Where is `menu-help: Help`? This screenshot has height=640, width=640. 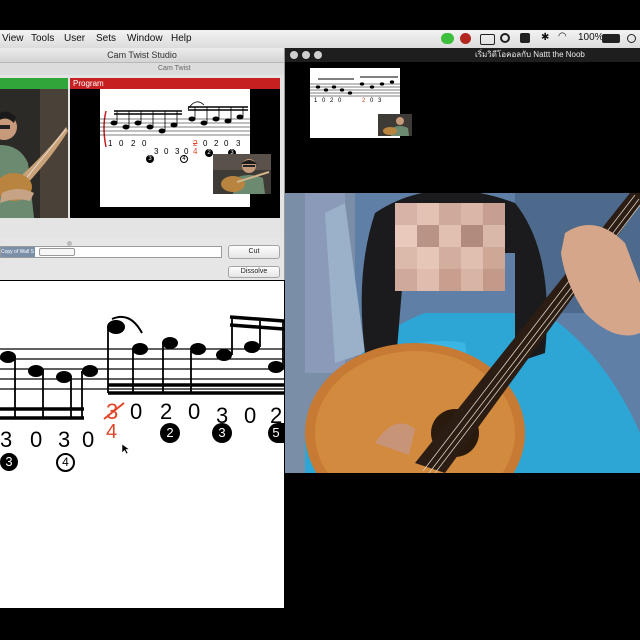 menu-help: Help is located at coordinates (181, 38).